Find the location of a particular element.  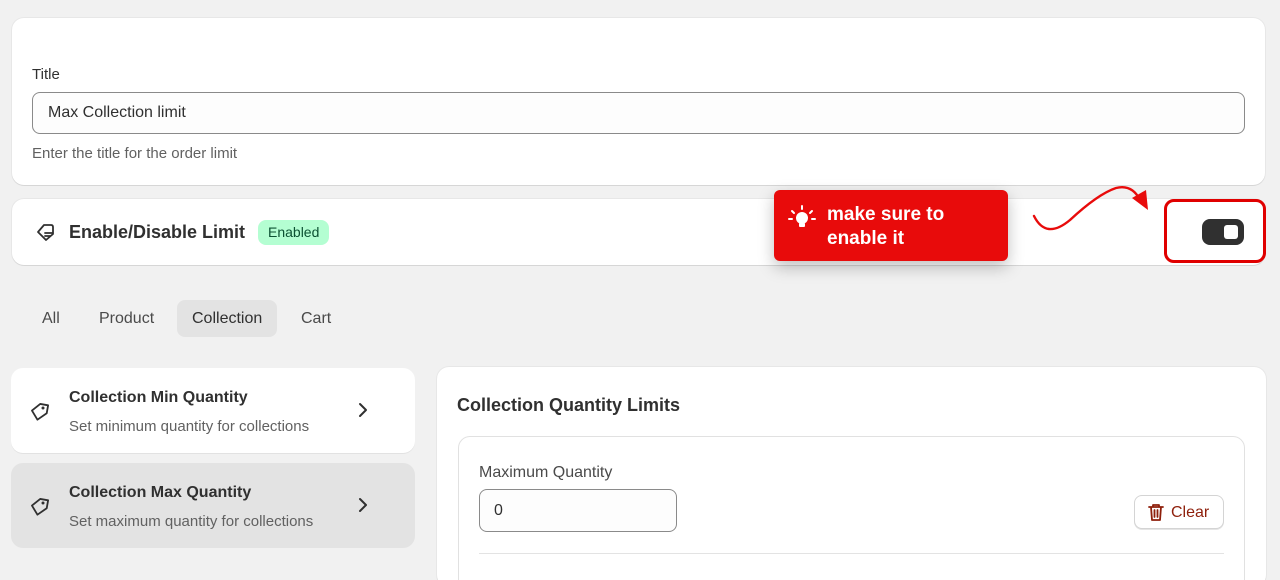

clear-button: Clear is located at coordinates (1179, 512).